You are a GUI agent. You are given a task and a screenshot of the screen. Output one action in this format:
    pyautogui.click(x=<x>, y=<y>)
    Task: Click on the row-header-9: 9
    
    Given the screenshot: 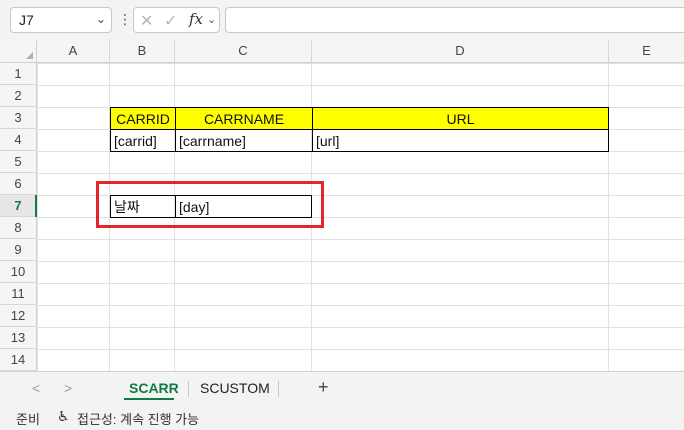 What is the action you would take?
    pyautogui.click(x=18, y=250)
    